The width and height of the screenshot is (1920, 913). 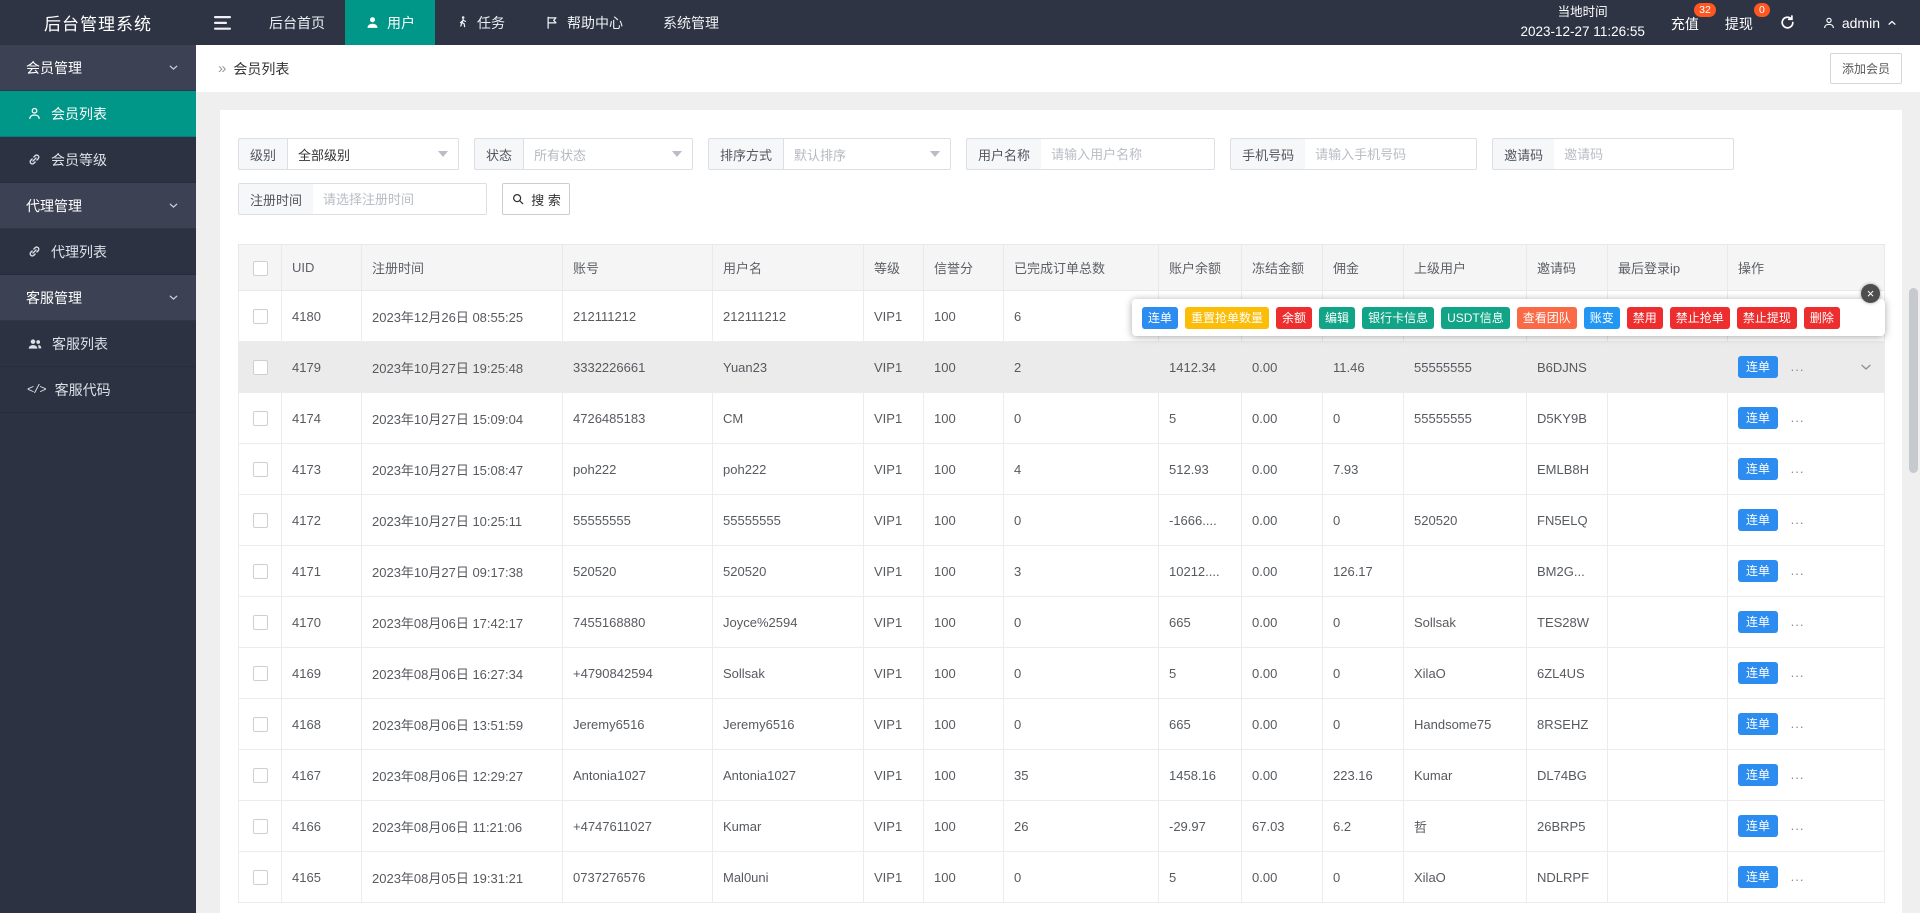 I want to click on refresh-button, so click(x=1787, y=22).